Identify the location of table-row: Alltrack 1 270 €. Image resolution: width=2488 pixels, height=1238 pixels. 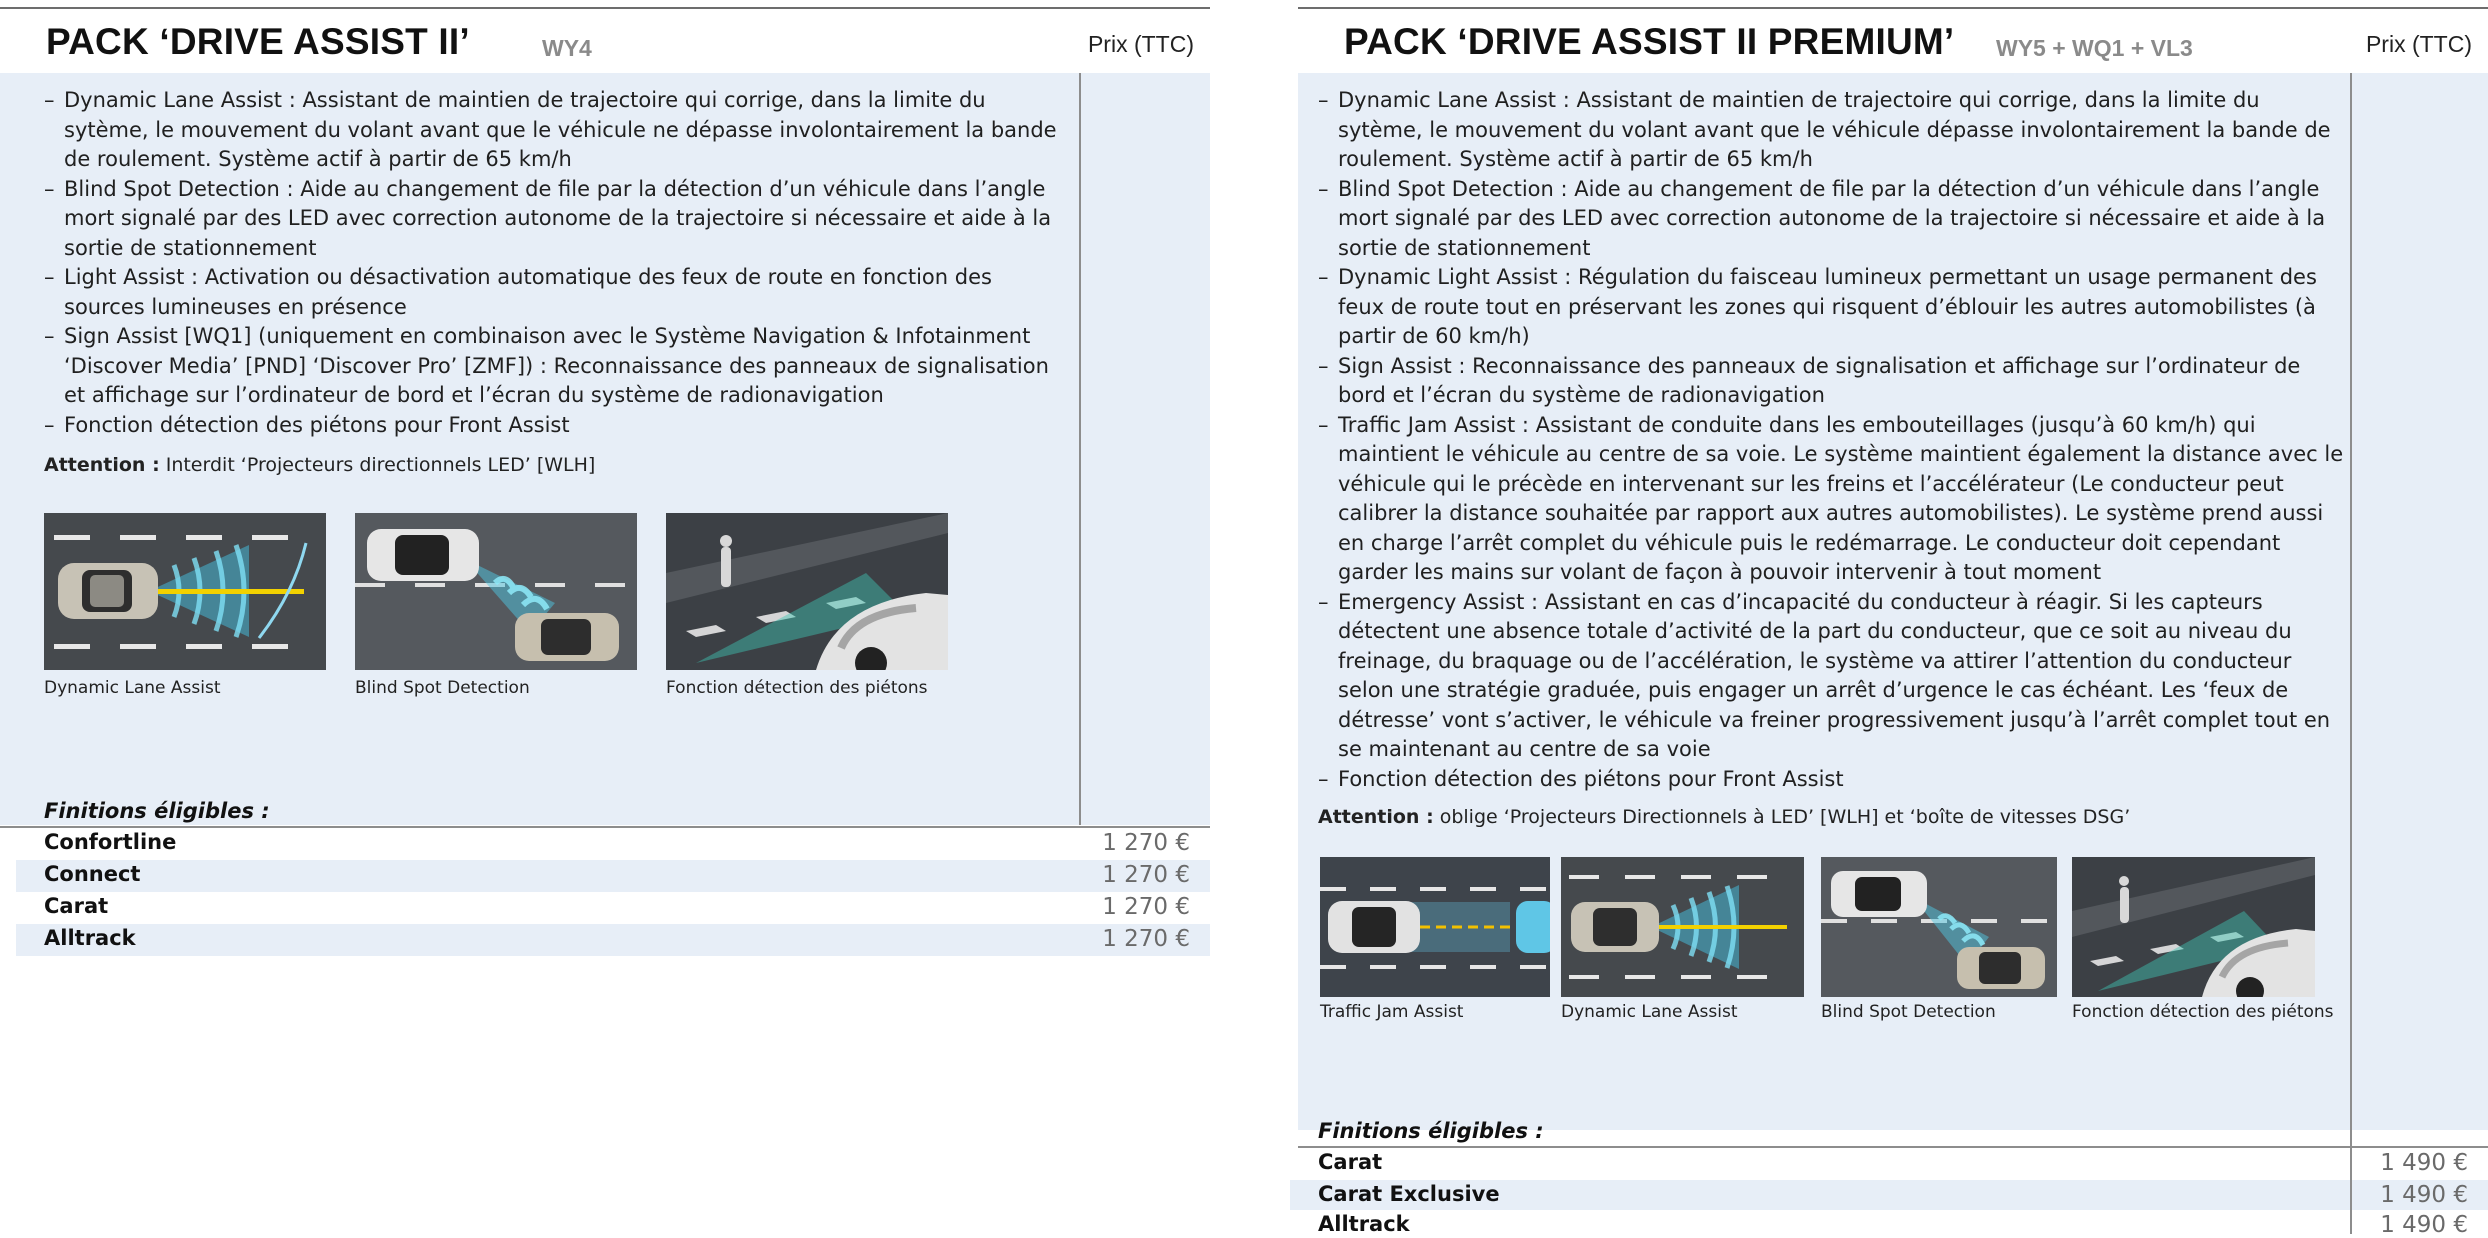
(613, 940).